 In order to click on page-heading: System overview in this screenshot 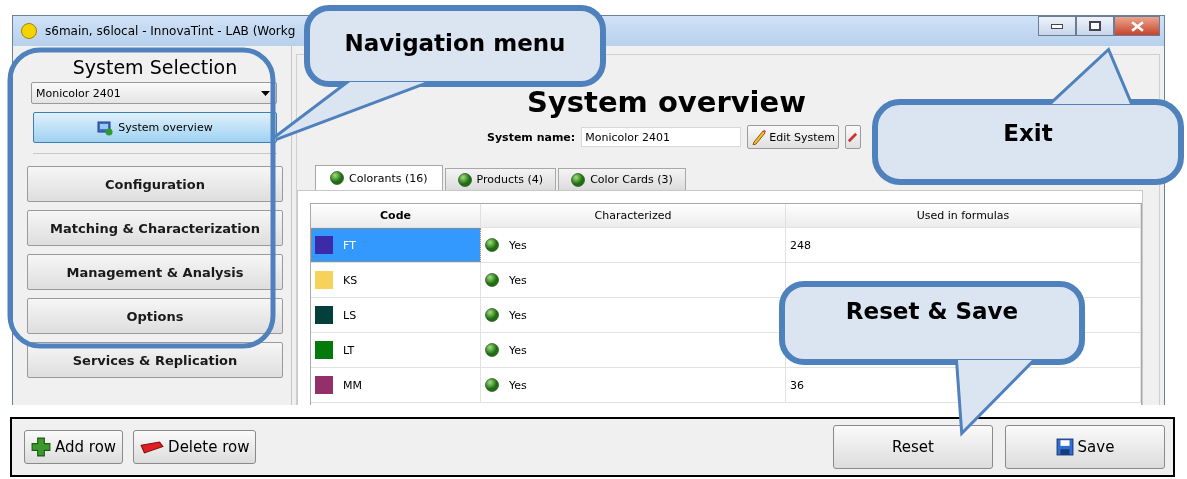, I will do `click(667, 102)`.